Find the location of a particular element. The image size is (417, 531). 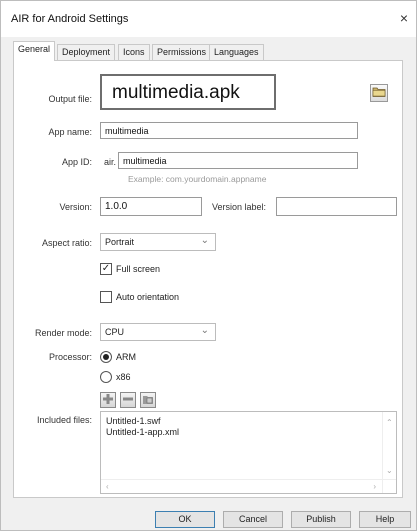

cancel-button: Cancel is located at coordinates (253, 519).